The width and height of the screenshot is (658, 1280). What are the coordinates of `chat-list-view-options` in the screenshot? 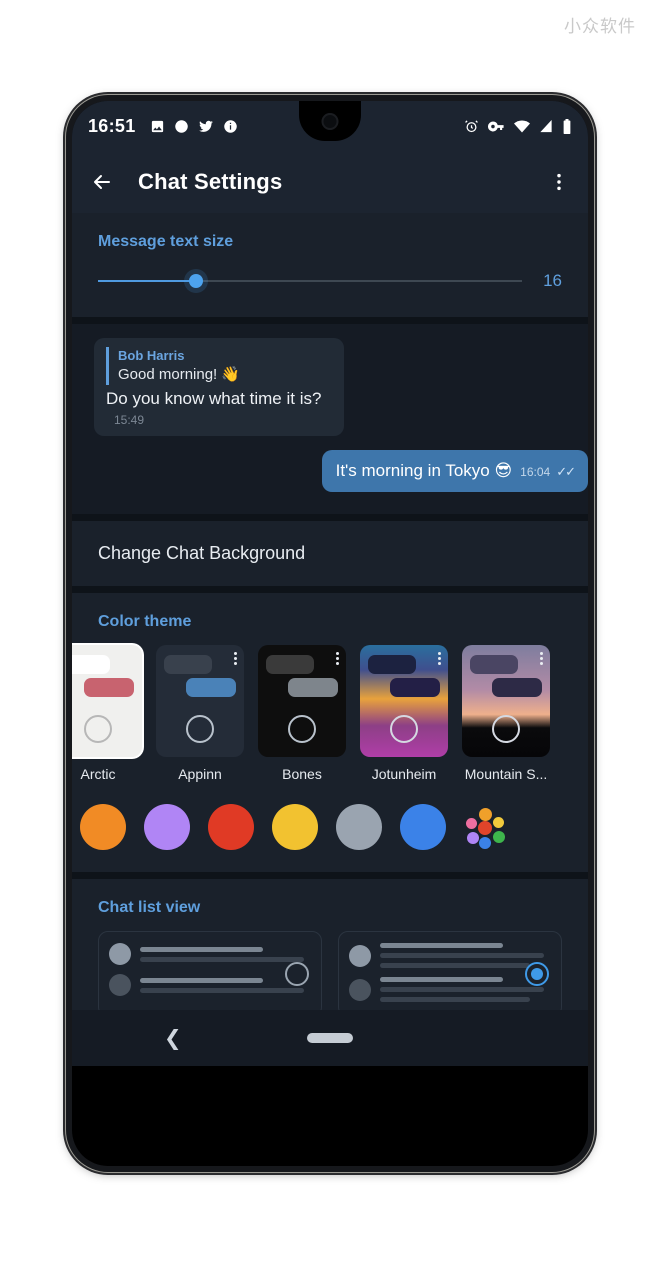 It's located at (330, 967).